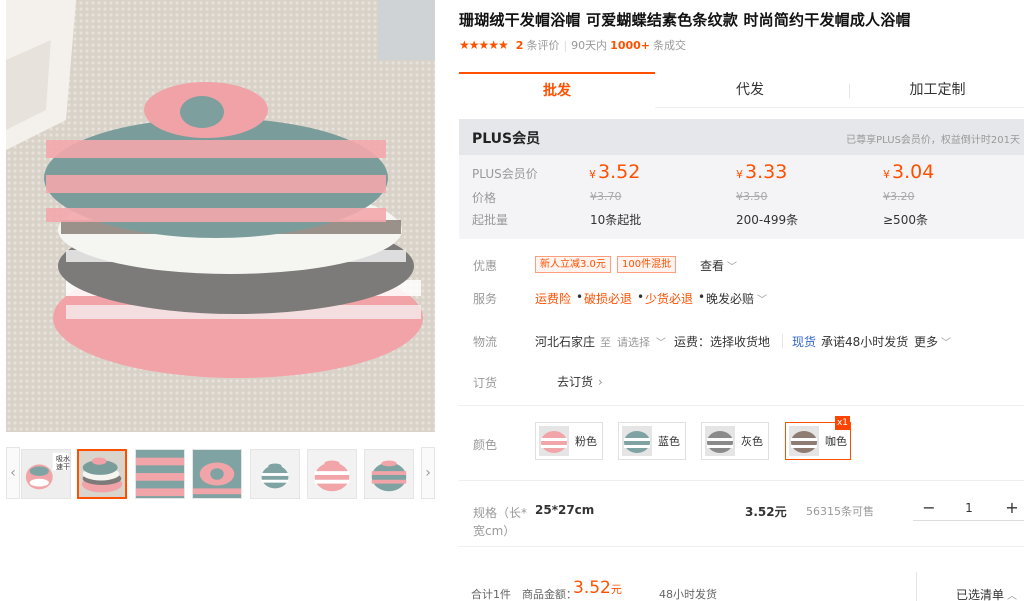 The image size is (1024, 601). Describe the element at coordinates (63, 467) in the screenshot. I see `thumbnail-1-label-2: 速干` at that location.